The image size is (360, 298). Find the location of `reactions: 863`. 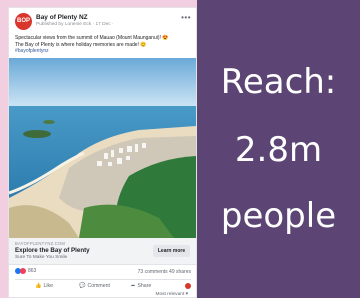

reactions: 863 is located at coordinates (25, 271).